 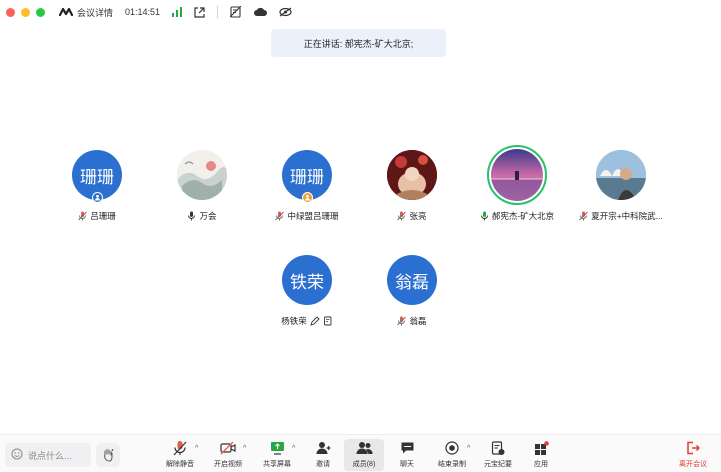 What do you see at coordinates (261, 12) in the screenshot?
I see `cloud-icon` at bounding box center [261, 12].